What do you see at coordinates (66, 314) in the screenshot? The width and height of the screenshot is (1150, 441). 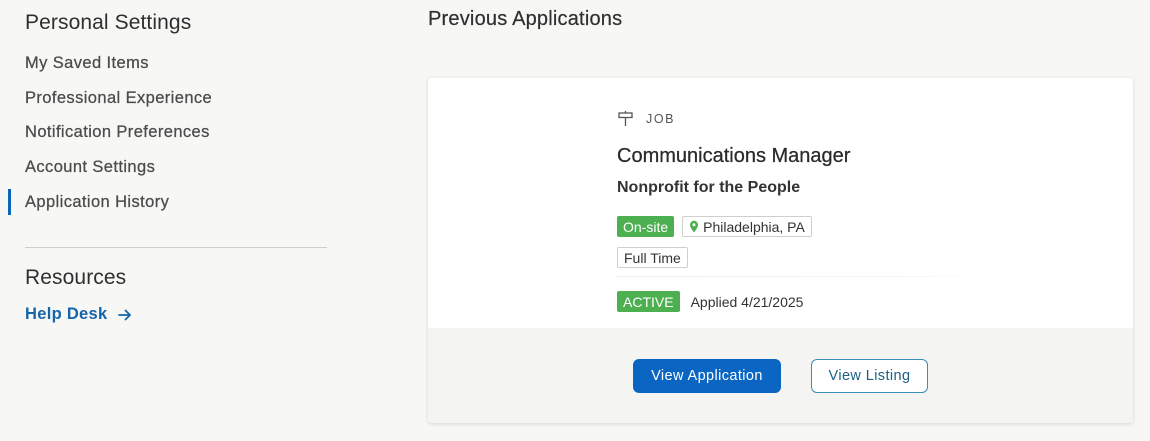 I see `help-desk-label: Help Desk` at bounding box center [66, 314].